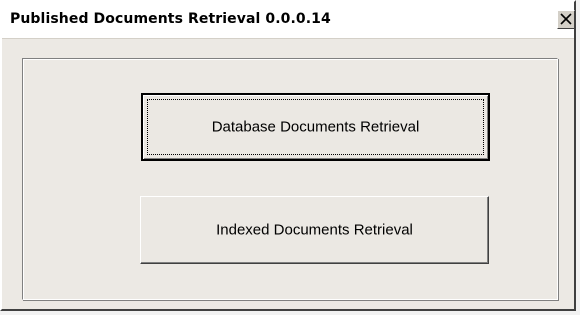 This screenshot has width=580, height=315. What do you see at coordinates (288, 38) in the screenshot?
I see `title-separator` at bounding box center [288, 38].